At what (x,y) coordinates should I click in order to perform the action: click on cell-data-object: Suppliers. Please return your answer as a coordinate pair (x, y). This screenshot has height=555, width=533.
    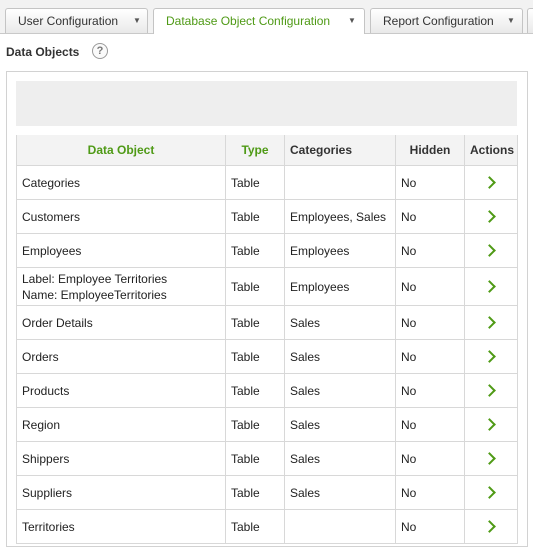
    Looking at the image, I should click on (121, 492).